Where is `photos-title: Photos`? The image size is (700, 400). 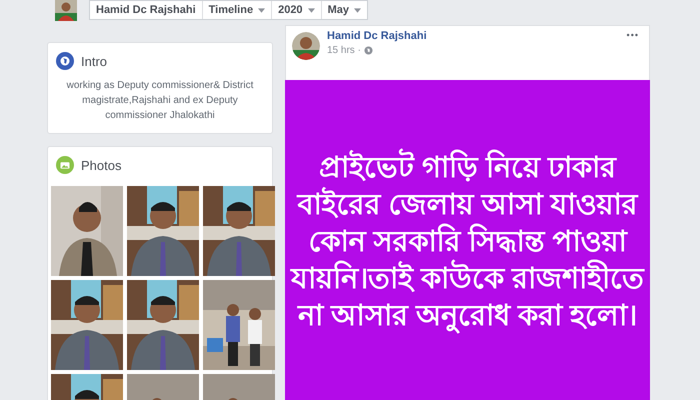
photos-title: Photos is located at coordinates (101, 165).